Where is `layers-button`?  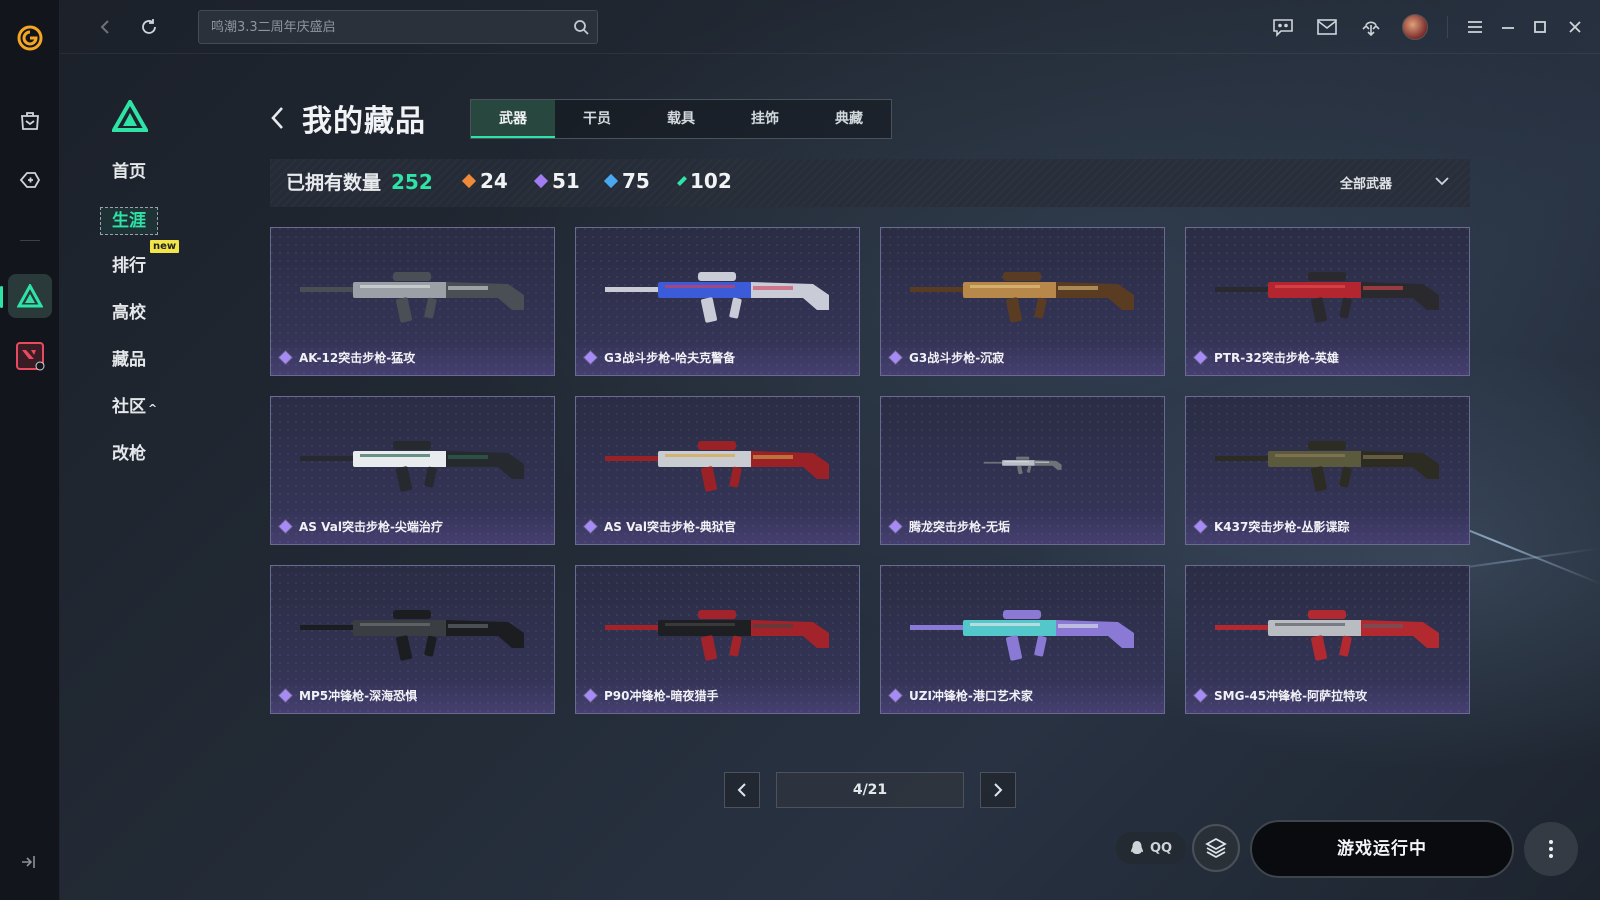 layers-button is located at coordinates (1216, 848).